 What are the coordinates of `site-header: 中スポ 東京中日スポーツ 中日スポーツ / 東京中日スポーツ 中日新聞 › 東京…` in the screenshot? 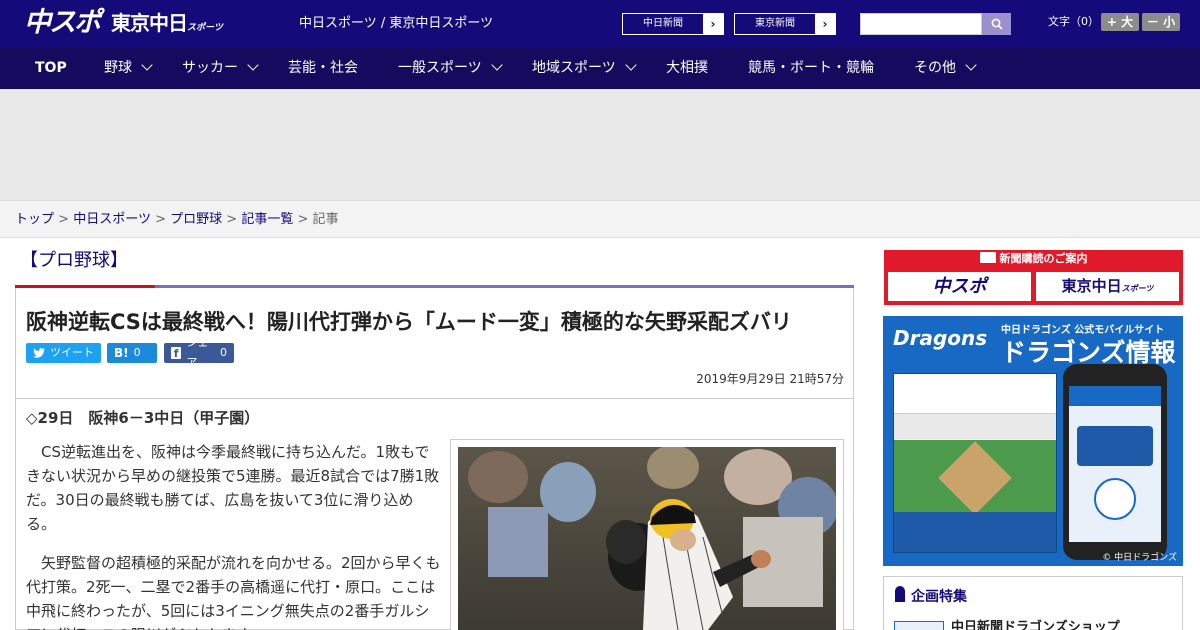 It's located at (600, 24).